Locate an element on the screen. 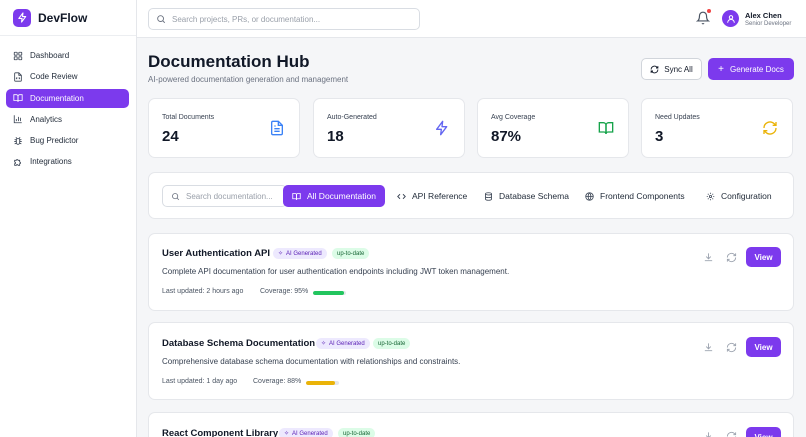 This screenshot has height=437, width=806. doc-title: React Component Library is located at coordinates (220, 432).